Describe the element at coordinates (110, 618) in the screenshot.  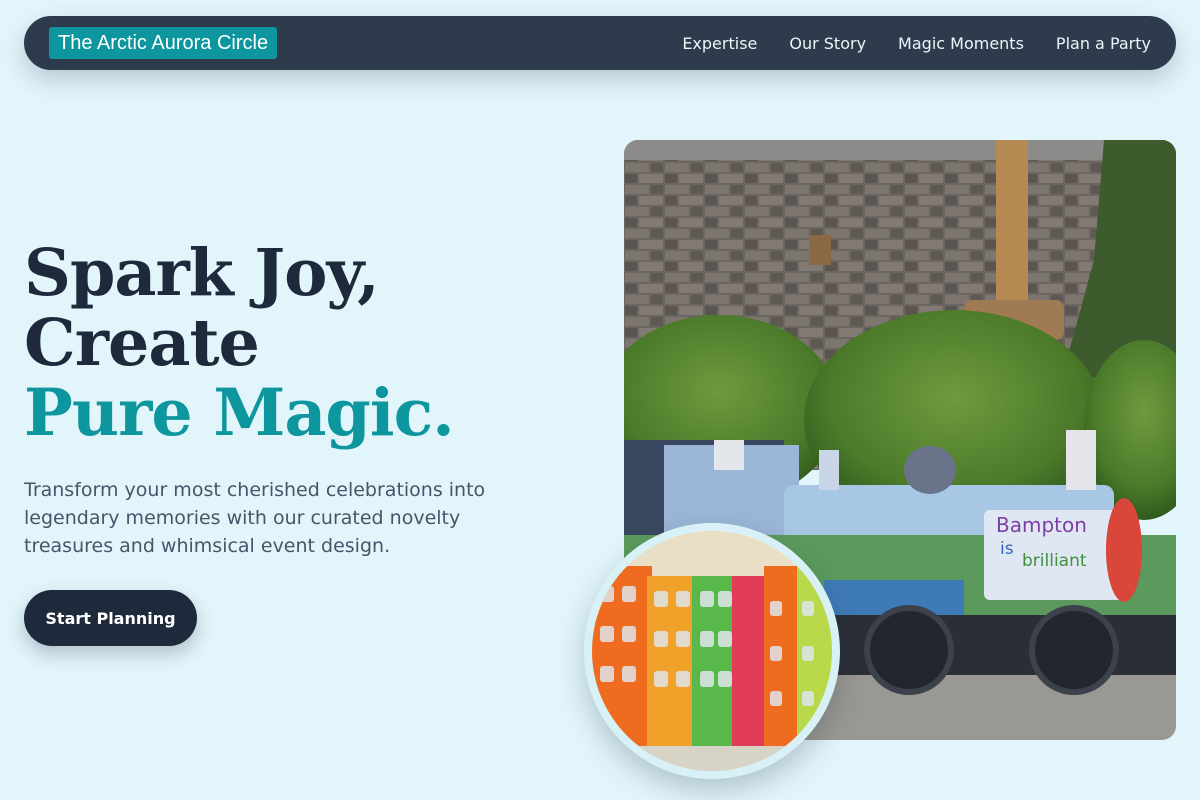
I see `start-planning-button: Start Planning` at that location.